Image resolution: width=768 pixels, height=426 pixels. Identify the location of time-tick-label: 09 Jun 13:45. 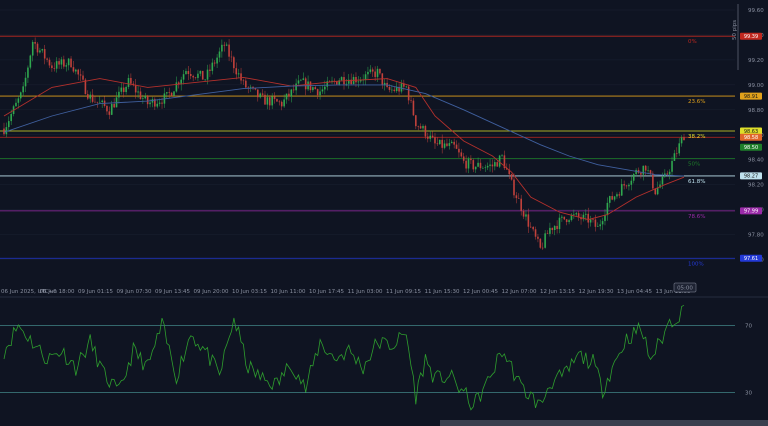
(172, 292).